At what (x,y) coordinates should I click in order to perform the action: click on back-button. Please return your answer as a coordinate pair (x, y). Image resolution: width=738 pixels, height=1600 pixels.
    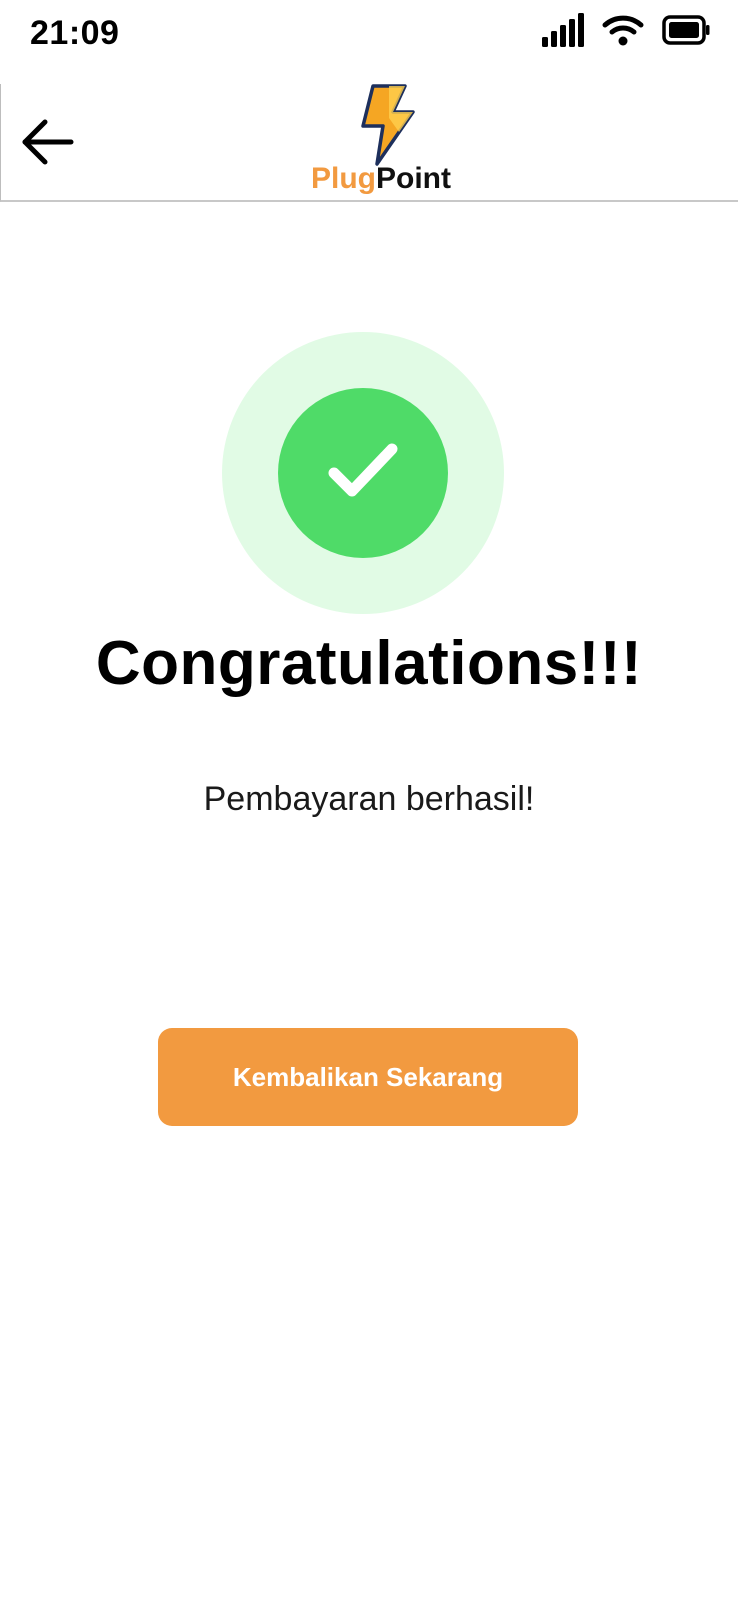
    Looking at the image, I should click on (47, 144).